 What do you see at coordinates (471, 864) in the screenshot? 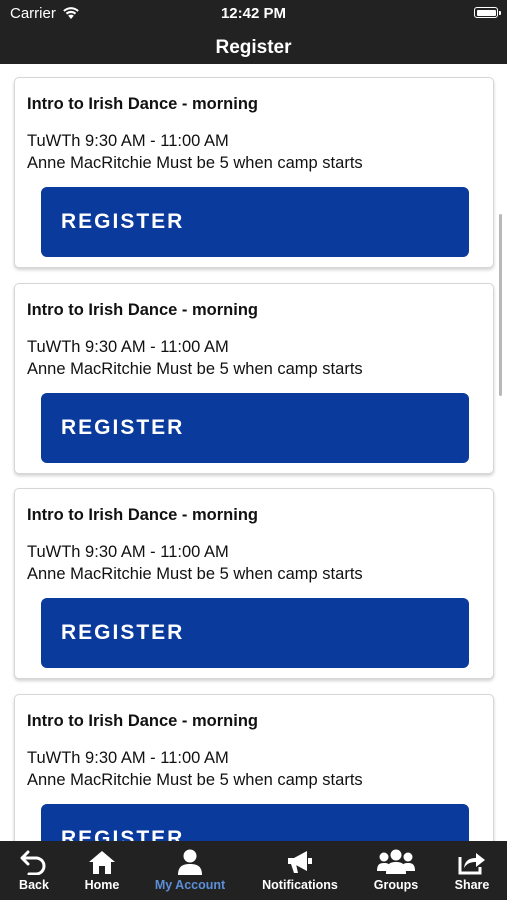
I see `share-icon` at bounding box center [471, 864].